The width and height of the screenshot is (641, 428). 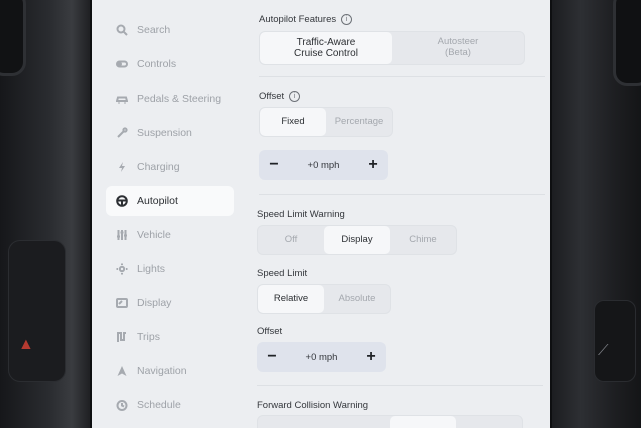 I want to click on speed-limit-selector: Relative Absolute, so click(x=324, y=299).